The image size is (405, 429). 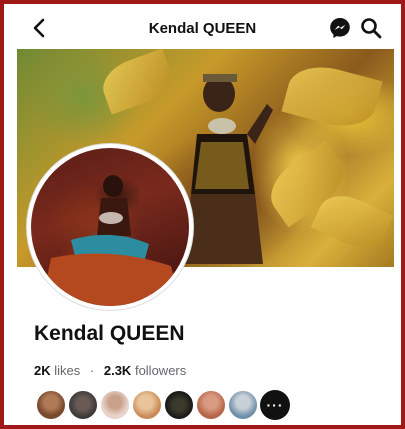 I want to click on top-bar: Kendal QUEEN, so click(x=202, y=28).